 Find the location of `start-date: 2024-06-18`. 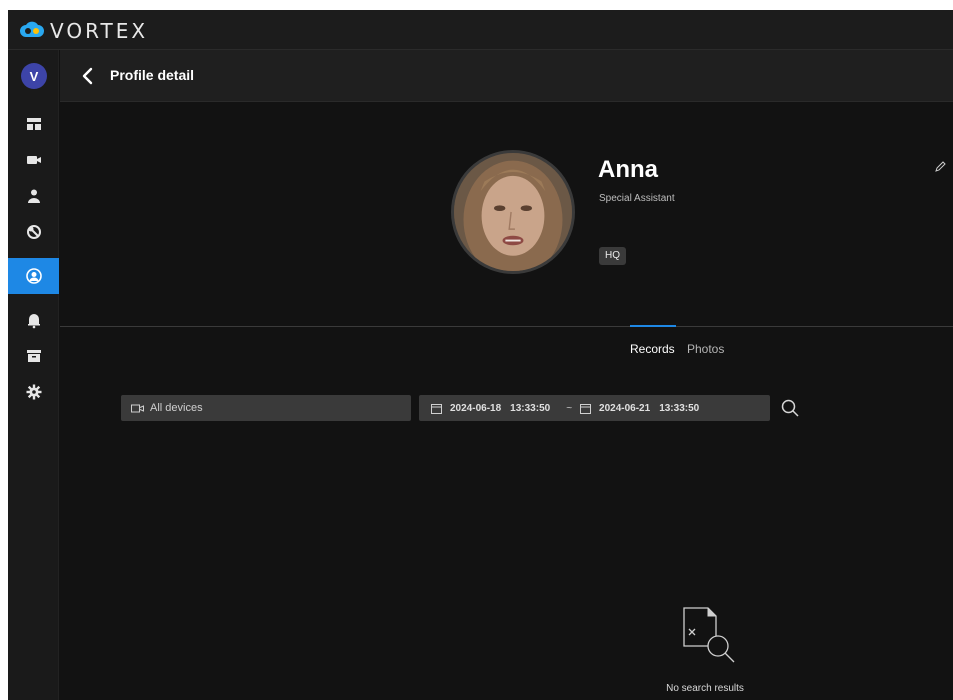

start-date: 2024-06-18 is located at coordinates (476, 408).